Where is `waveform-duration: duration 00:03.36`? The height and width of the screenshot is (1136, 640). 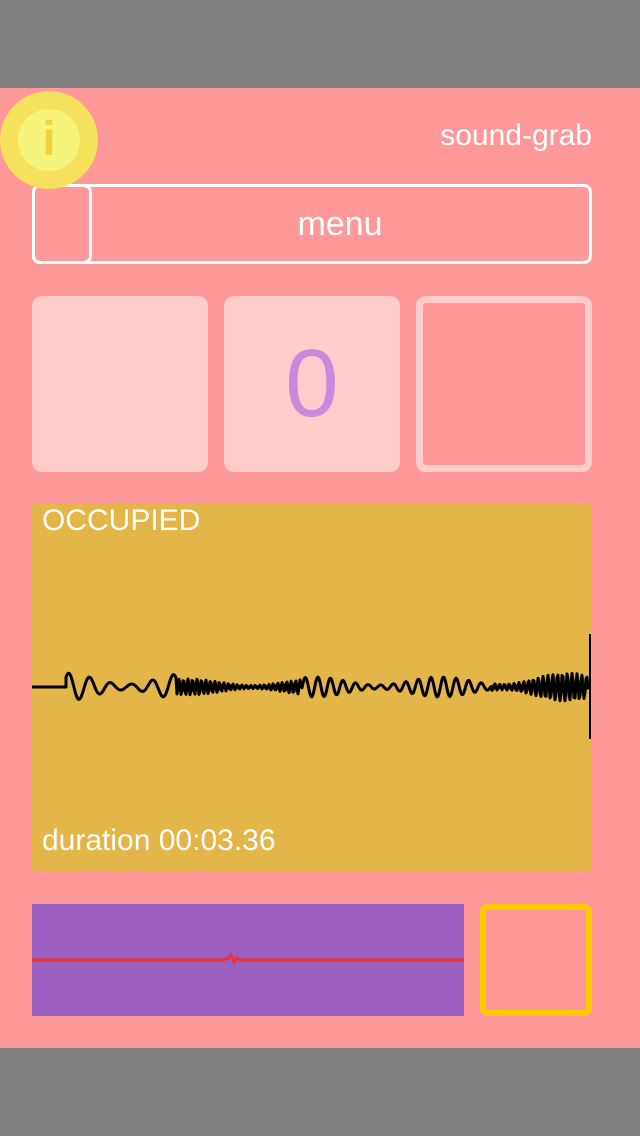 waveform-duration: duration 00:03.36 is located at coordinates (159, 840).